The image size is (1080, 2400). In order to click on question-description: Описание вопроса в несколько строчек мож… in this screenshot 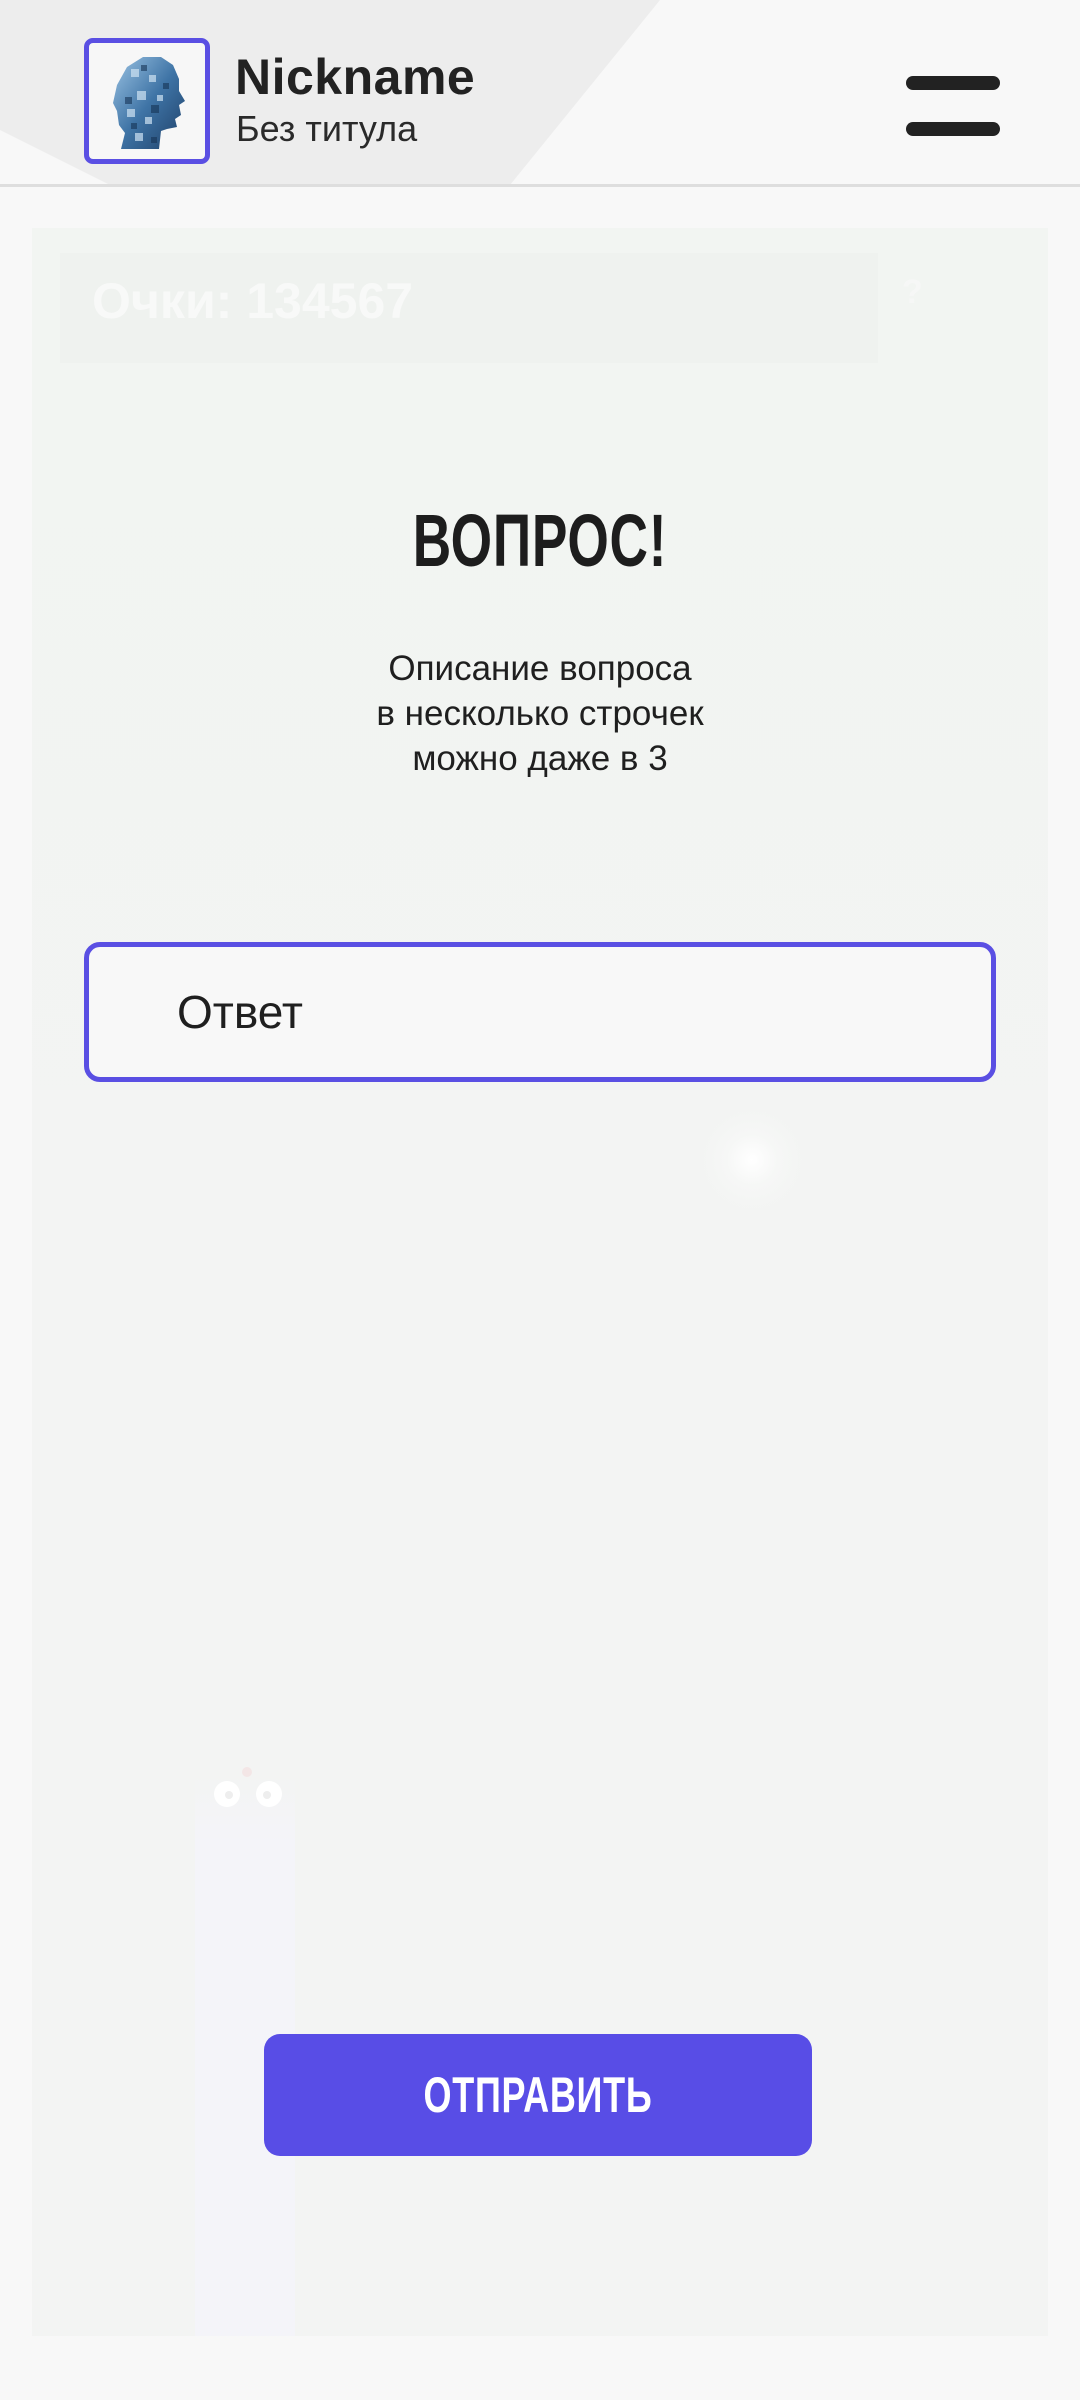, I will do `click(540, 713)`.